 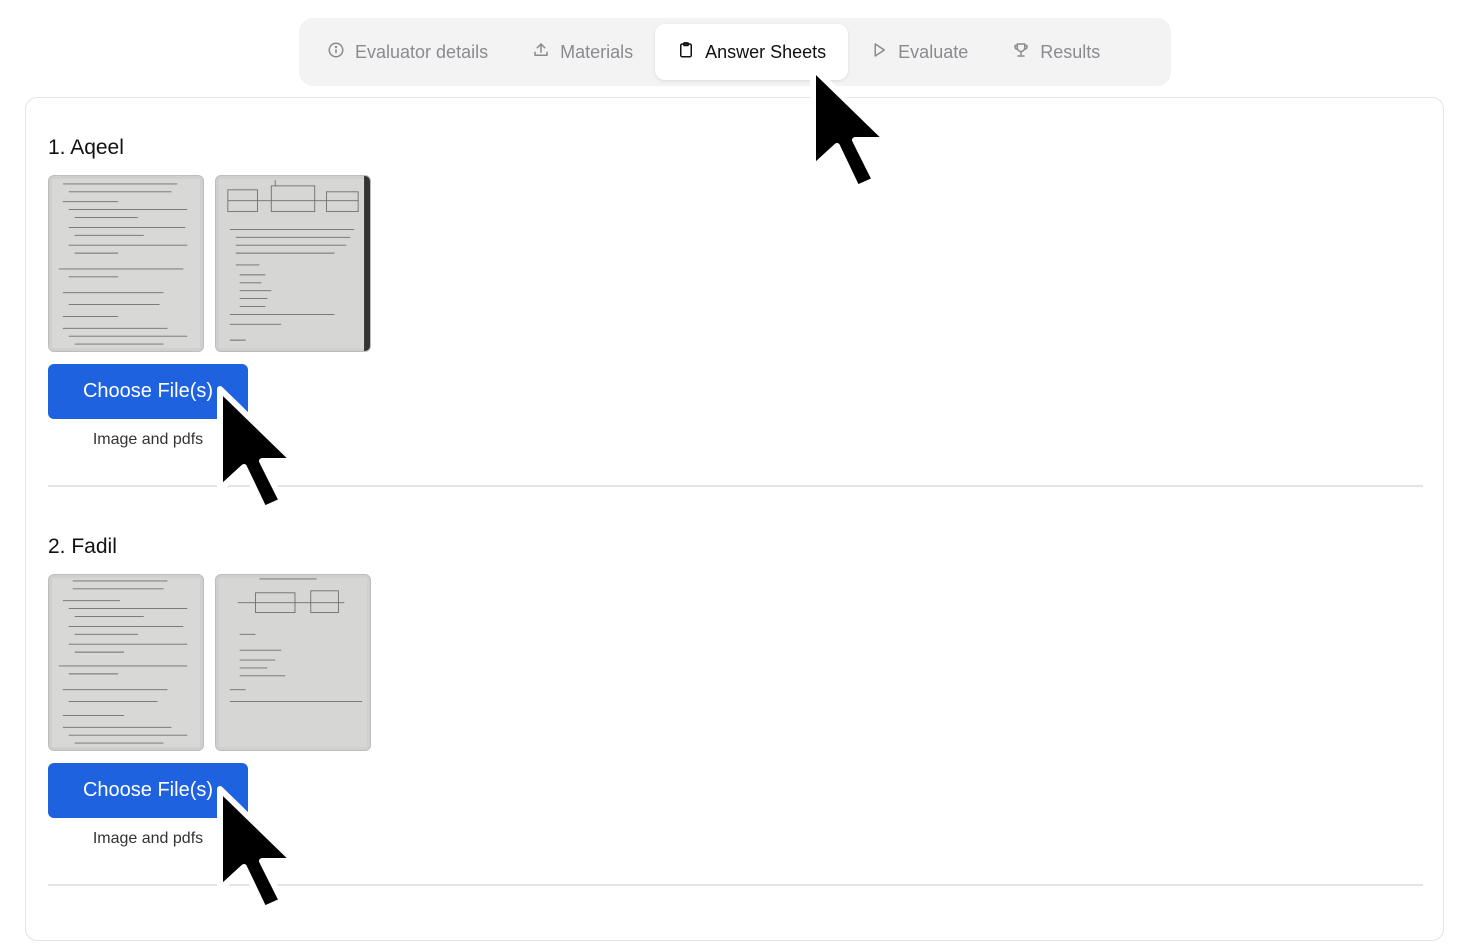 What do you see at coordinates (86, 147) in the screenshot?
I see `student-title: 1. Aqeel` at bounding box center [86, 147].